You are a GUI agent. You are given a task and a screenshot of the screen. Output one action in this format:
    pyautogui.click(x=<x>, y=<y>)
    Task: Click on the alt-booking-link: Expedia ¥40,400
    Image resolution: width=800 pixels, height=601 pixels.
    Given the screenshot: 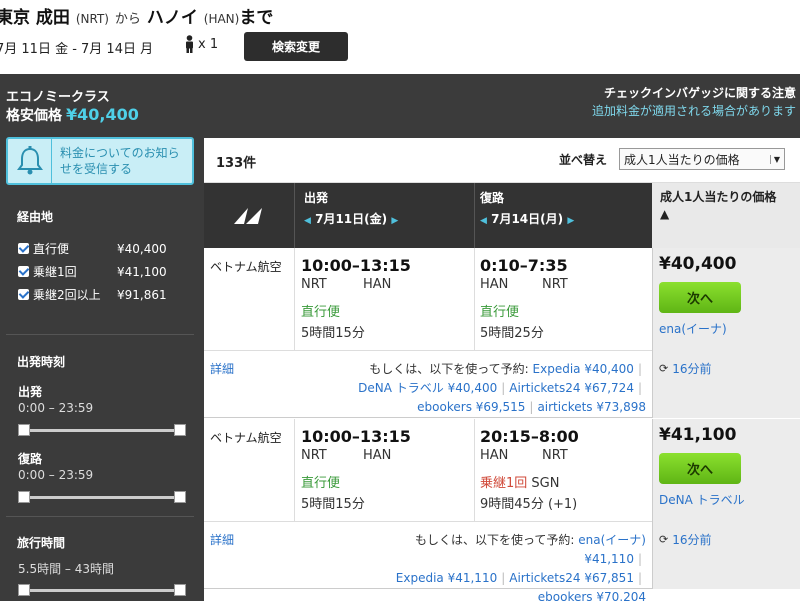 What is the action you would take?
    pyautogui.click(x=583, y=369)
    